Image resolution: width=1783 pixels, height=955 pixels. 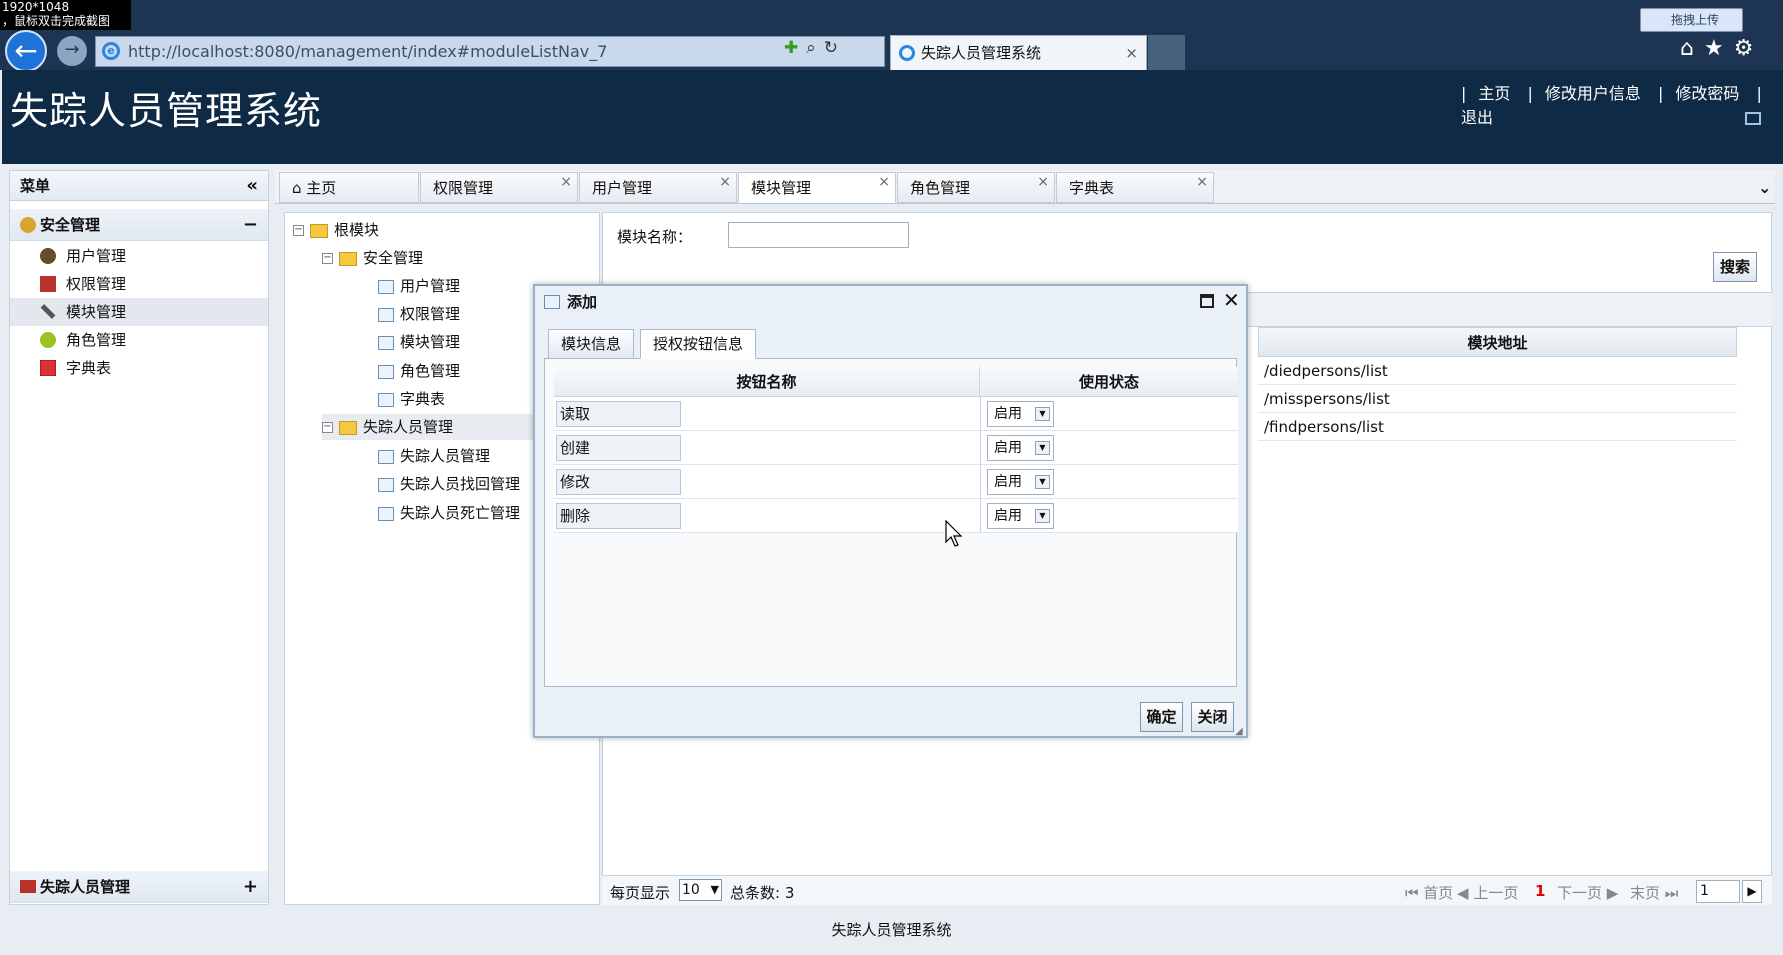 What do you see at coordinates (348, 258) in the screenshot?
I see `folder-icon` at bounding box center [348, 258].